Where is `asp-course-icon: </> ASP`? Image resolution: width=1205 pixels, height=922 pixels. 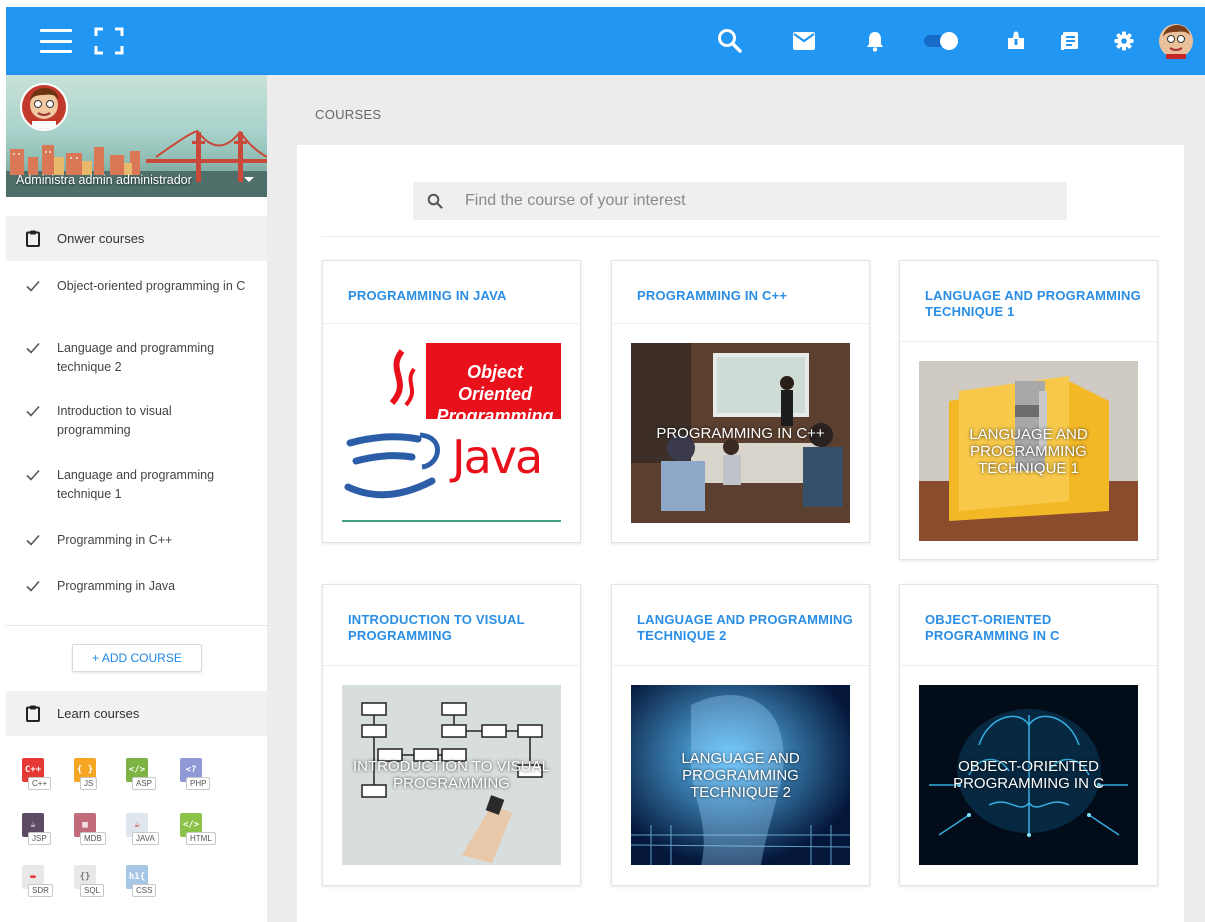 asp-course-icon: </> ASP is located at coordinates (145, 777).